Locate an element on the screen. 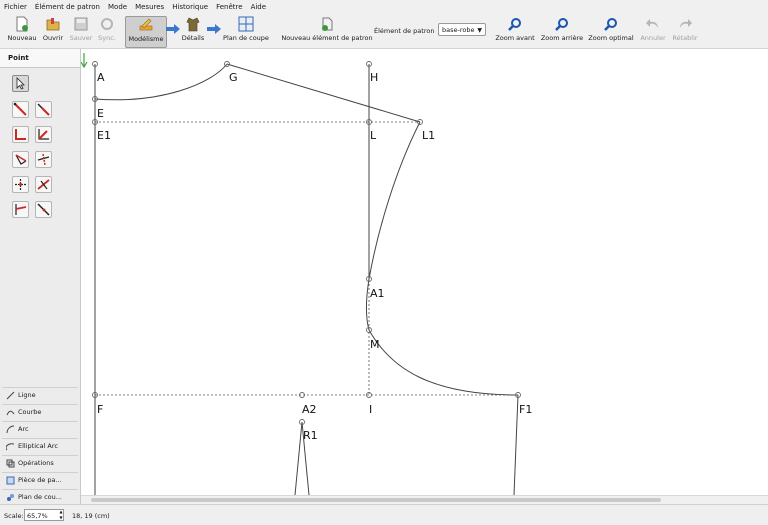  tool-height is located at coordinates (20, 209).